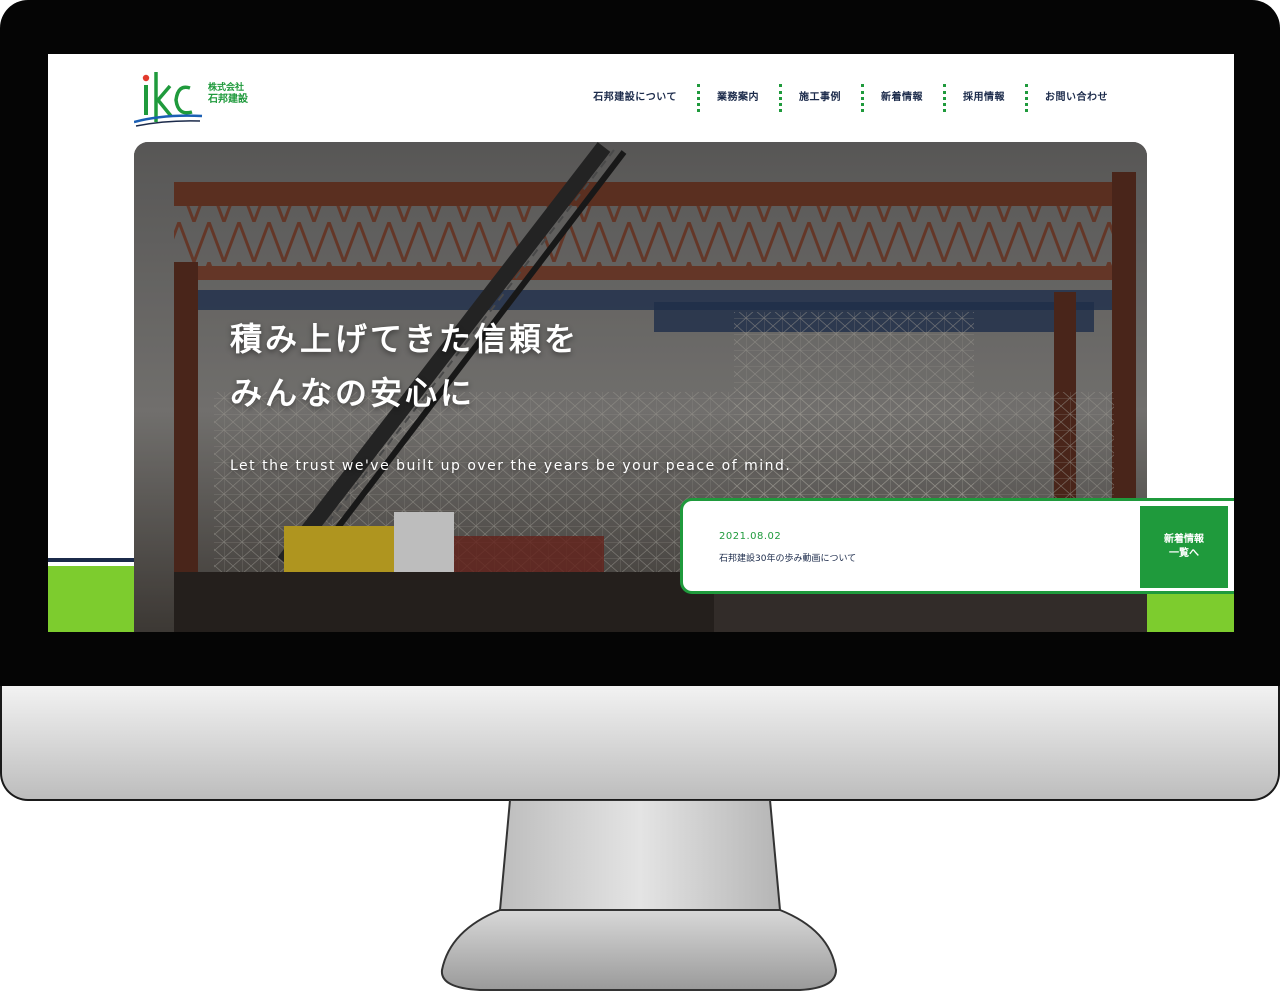 The height and width of the screenshot is (1000, 1280). I want to click on nav-contact: お問い合わせ, so click(1076, 98).